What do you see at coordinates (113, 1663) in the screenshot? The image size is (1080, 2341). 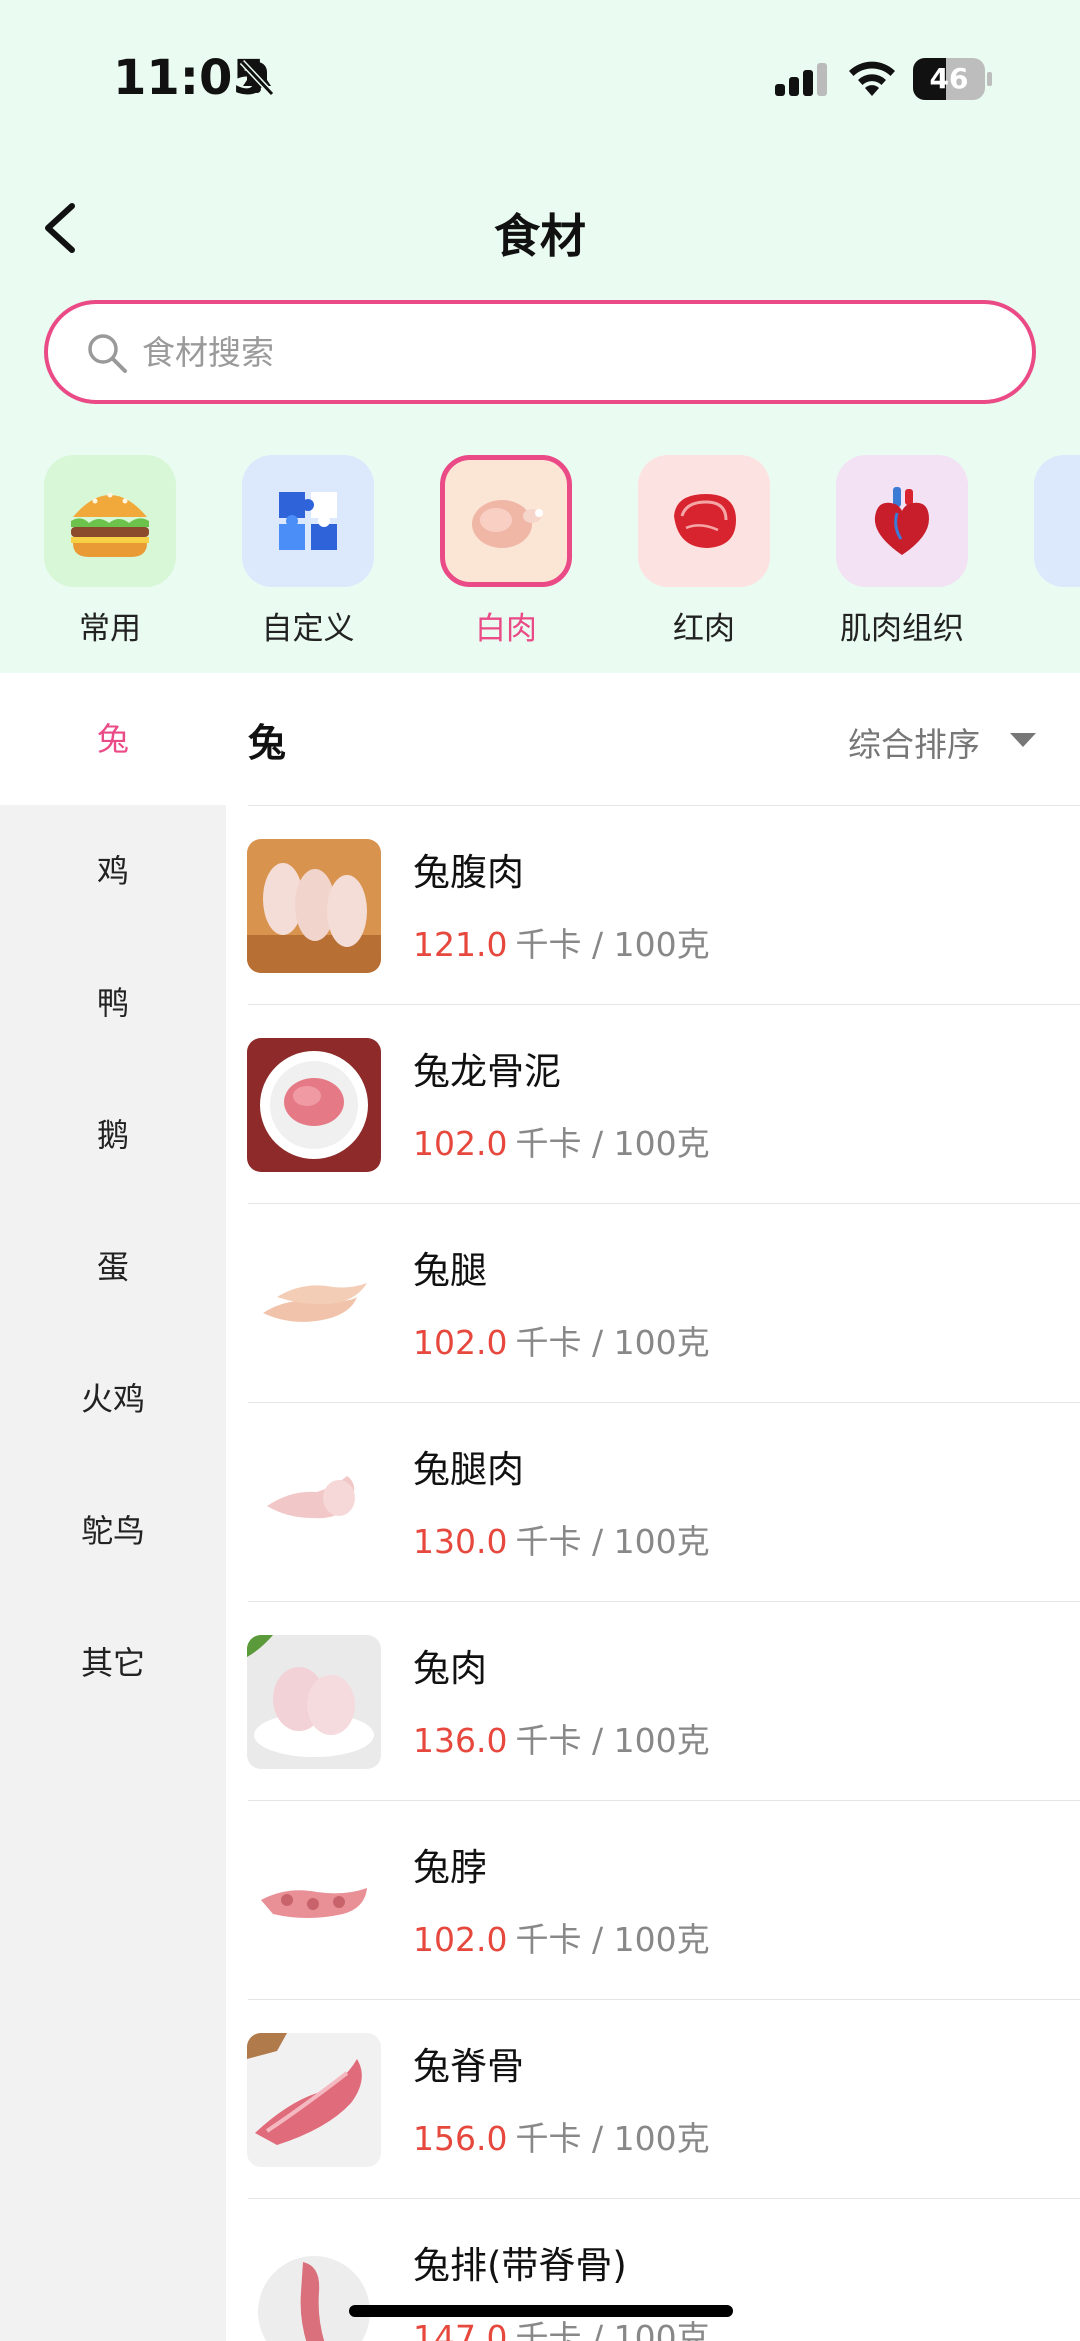 I see `sidebar-item-other: 其它` at bounding box center [113, 1663].